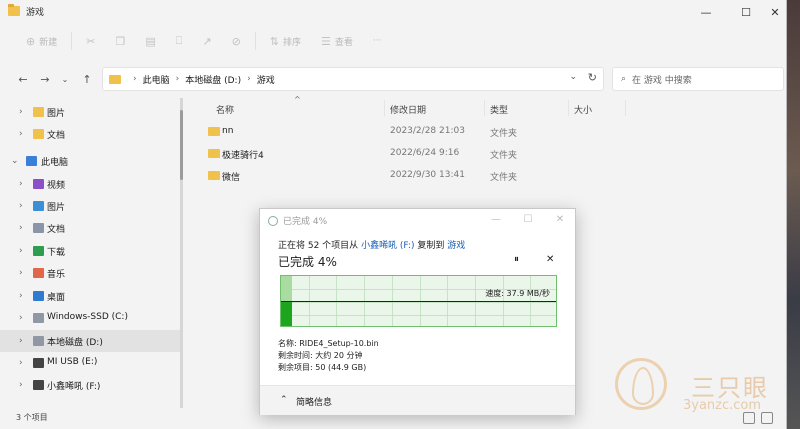 The image size is (800, 429). Describe the element at coordinates (181, 145) in the screenshot. I see `nav-scrollbar-thumb` at that location.